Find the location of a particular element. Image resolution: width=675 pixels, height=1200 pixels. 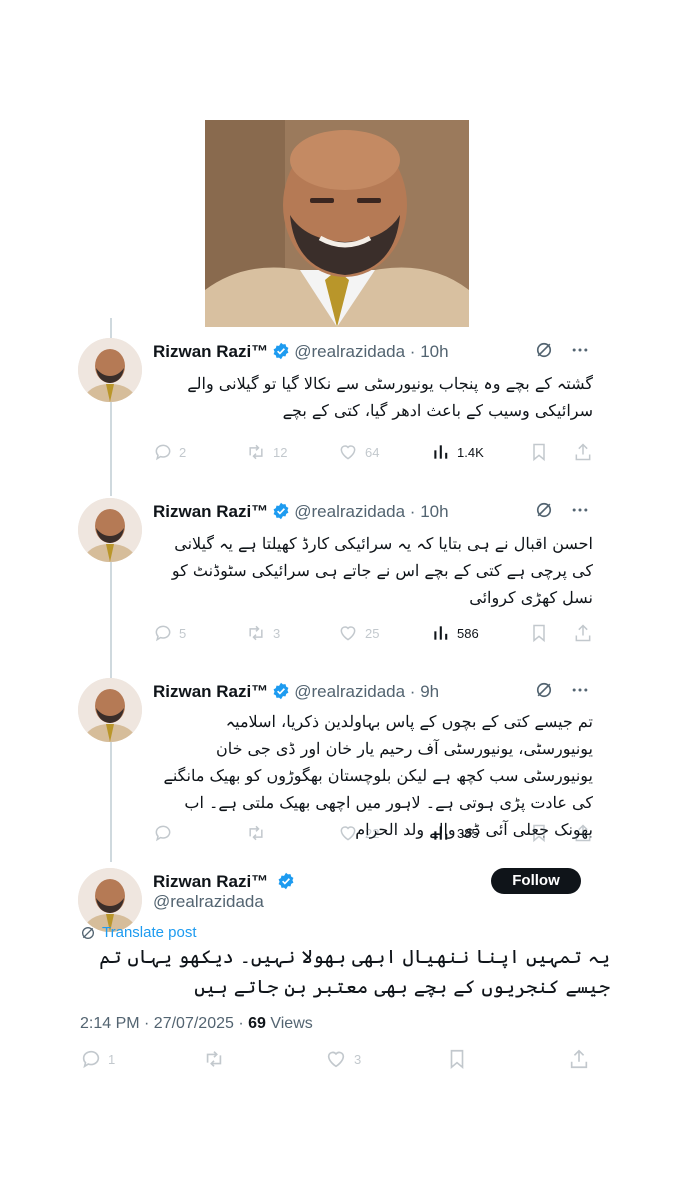

retweet-count: 12 is located at coordinates (280, 452).